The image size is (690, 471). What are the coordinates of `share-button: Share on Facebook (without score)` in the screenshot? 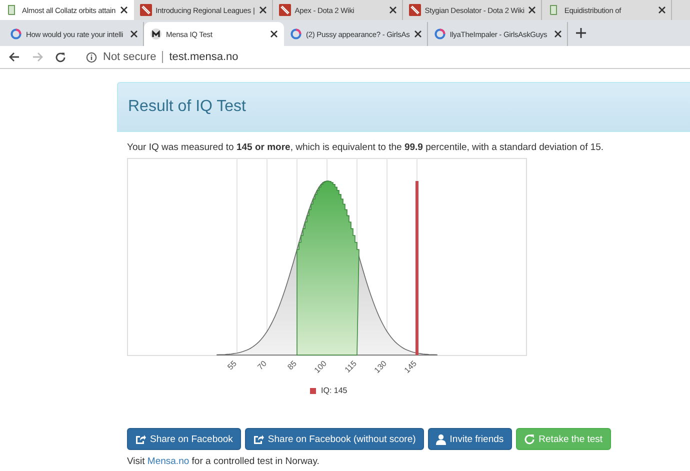 It's located at (334, 439).